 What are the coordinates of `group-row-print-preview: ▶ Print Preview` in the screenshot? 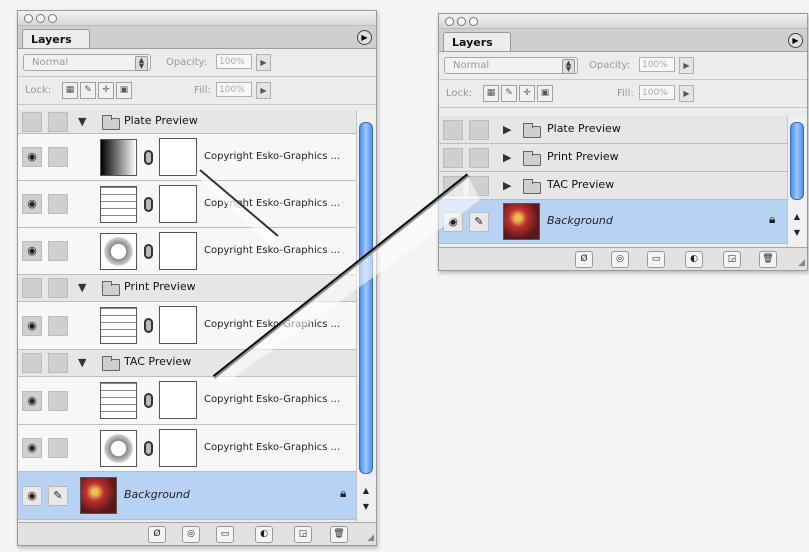 It's located at (613, 158).